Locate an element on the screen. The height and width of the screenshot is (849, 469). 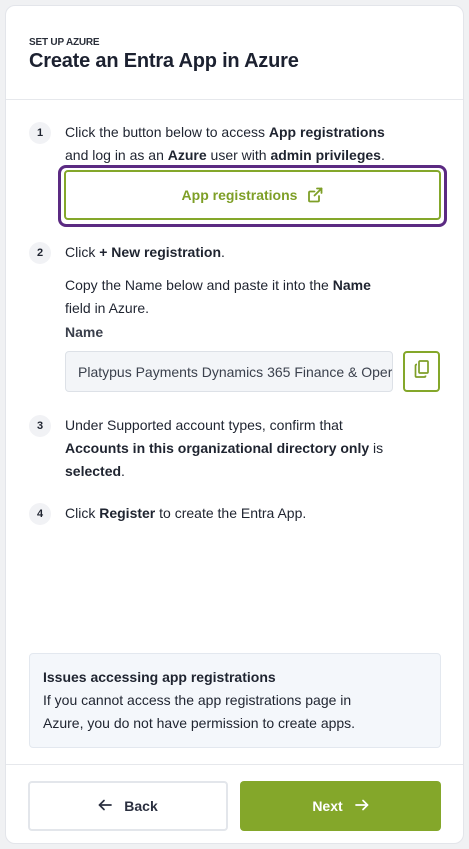
back-button: Back is located at coordinates (128, 806).